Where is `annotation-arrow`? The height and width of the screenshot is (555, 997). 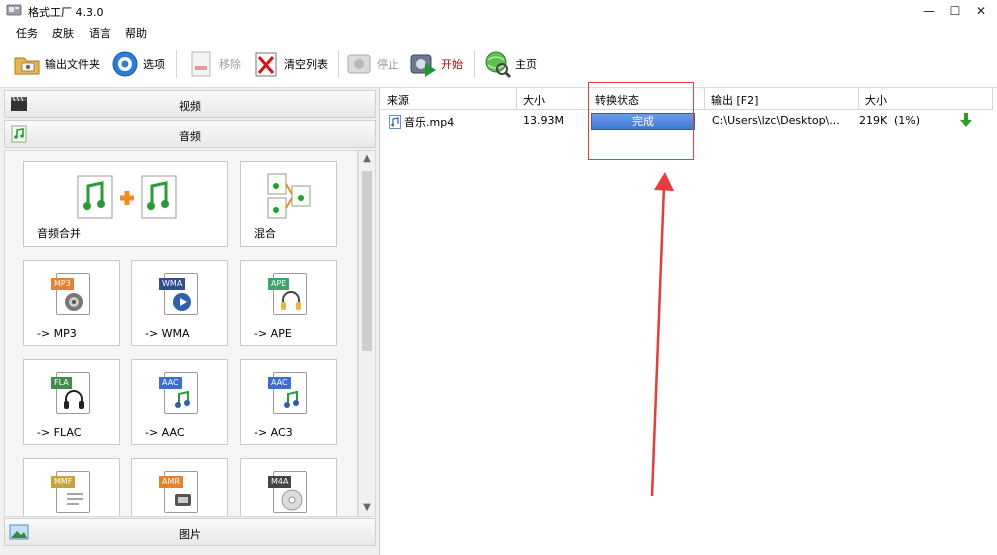 annotation-arrow is located at coordinates (662, 334).